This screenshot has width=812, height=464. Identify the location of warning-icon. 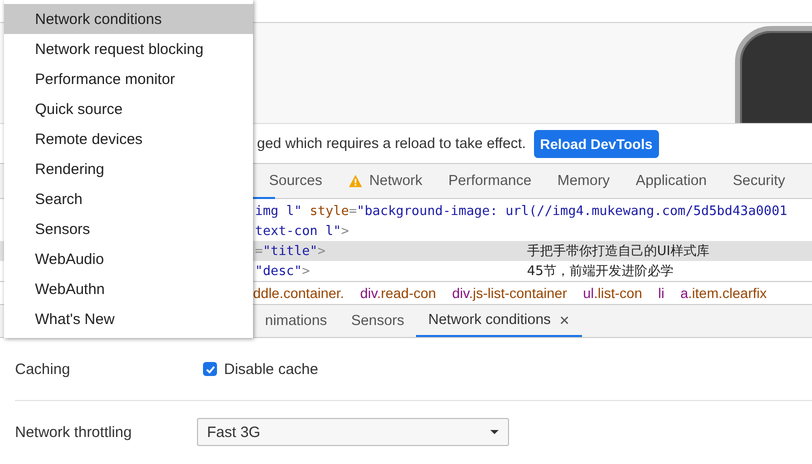
(356, 181).